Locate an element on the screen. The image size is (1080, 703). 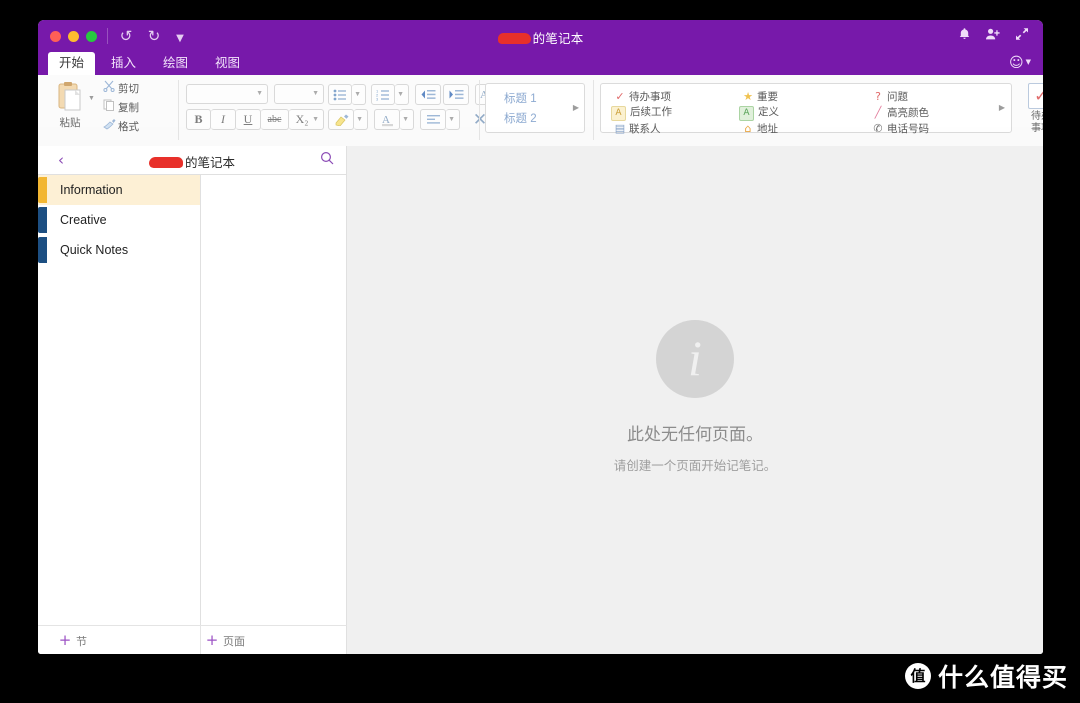
tag-address: ⌂ 地址 is located at coordinates (759, 128).